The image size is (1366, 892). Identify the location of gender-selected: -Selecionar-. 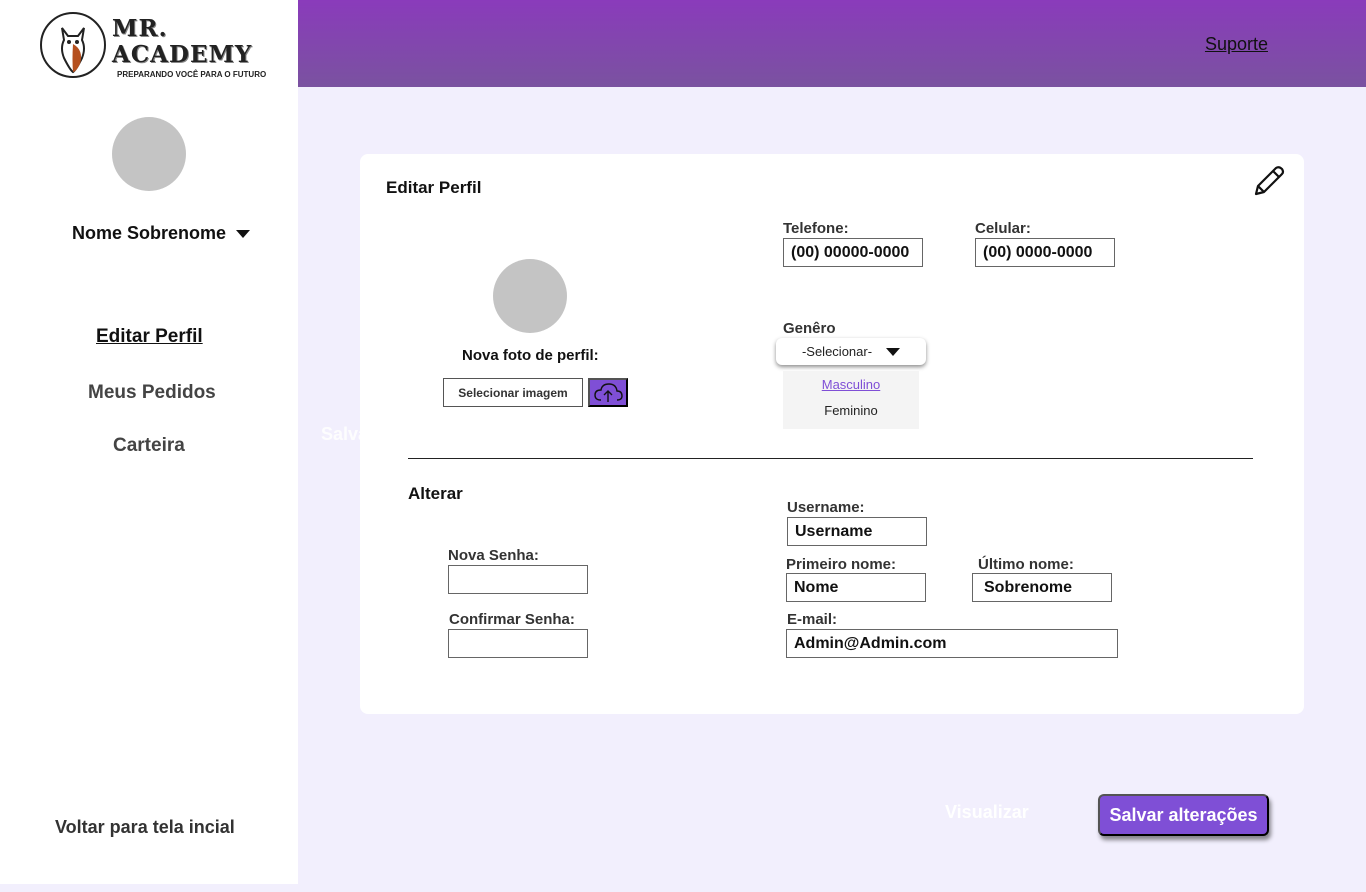
(837, 351).